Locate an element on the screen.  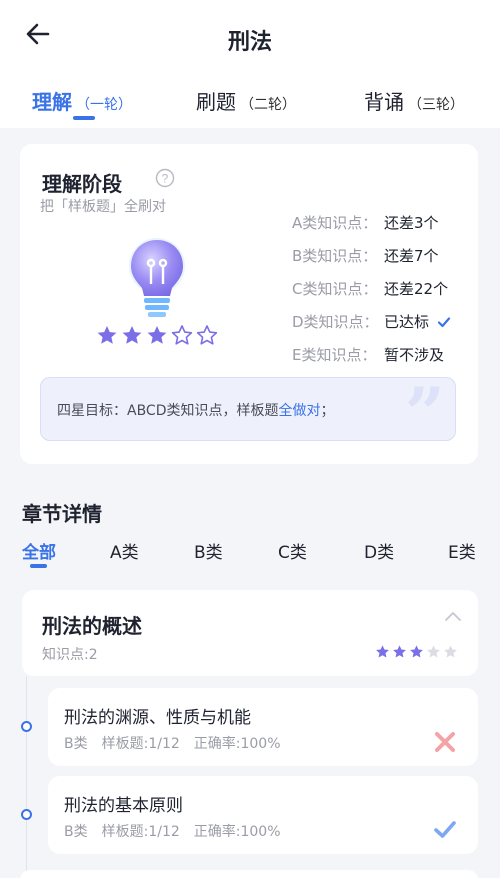
chapter-card: 刑法的概述 知识点:2 is located at coordinates (250, 633).